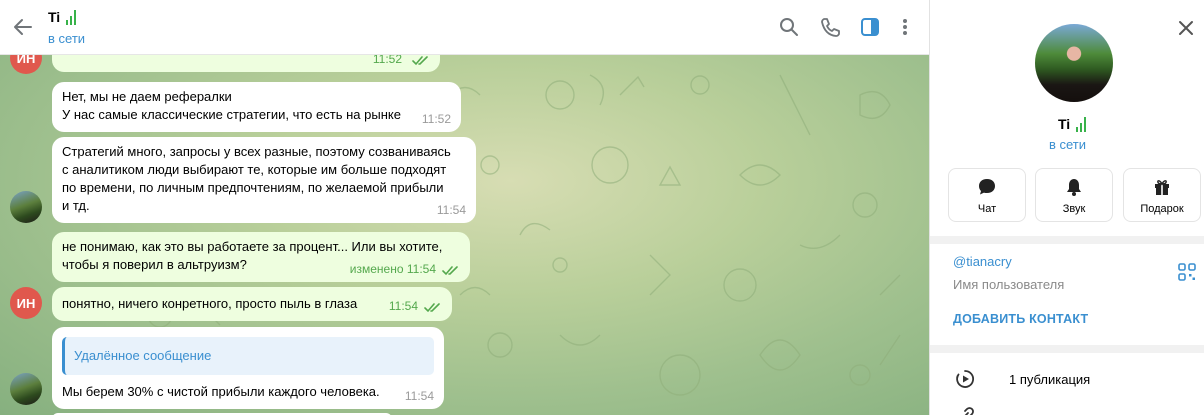  Describe the element at coordinates (1074, 63) in the screenshot. I see `profile-avatar` at that location.